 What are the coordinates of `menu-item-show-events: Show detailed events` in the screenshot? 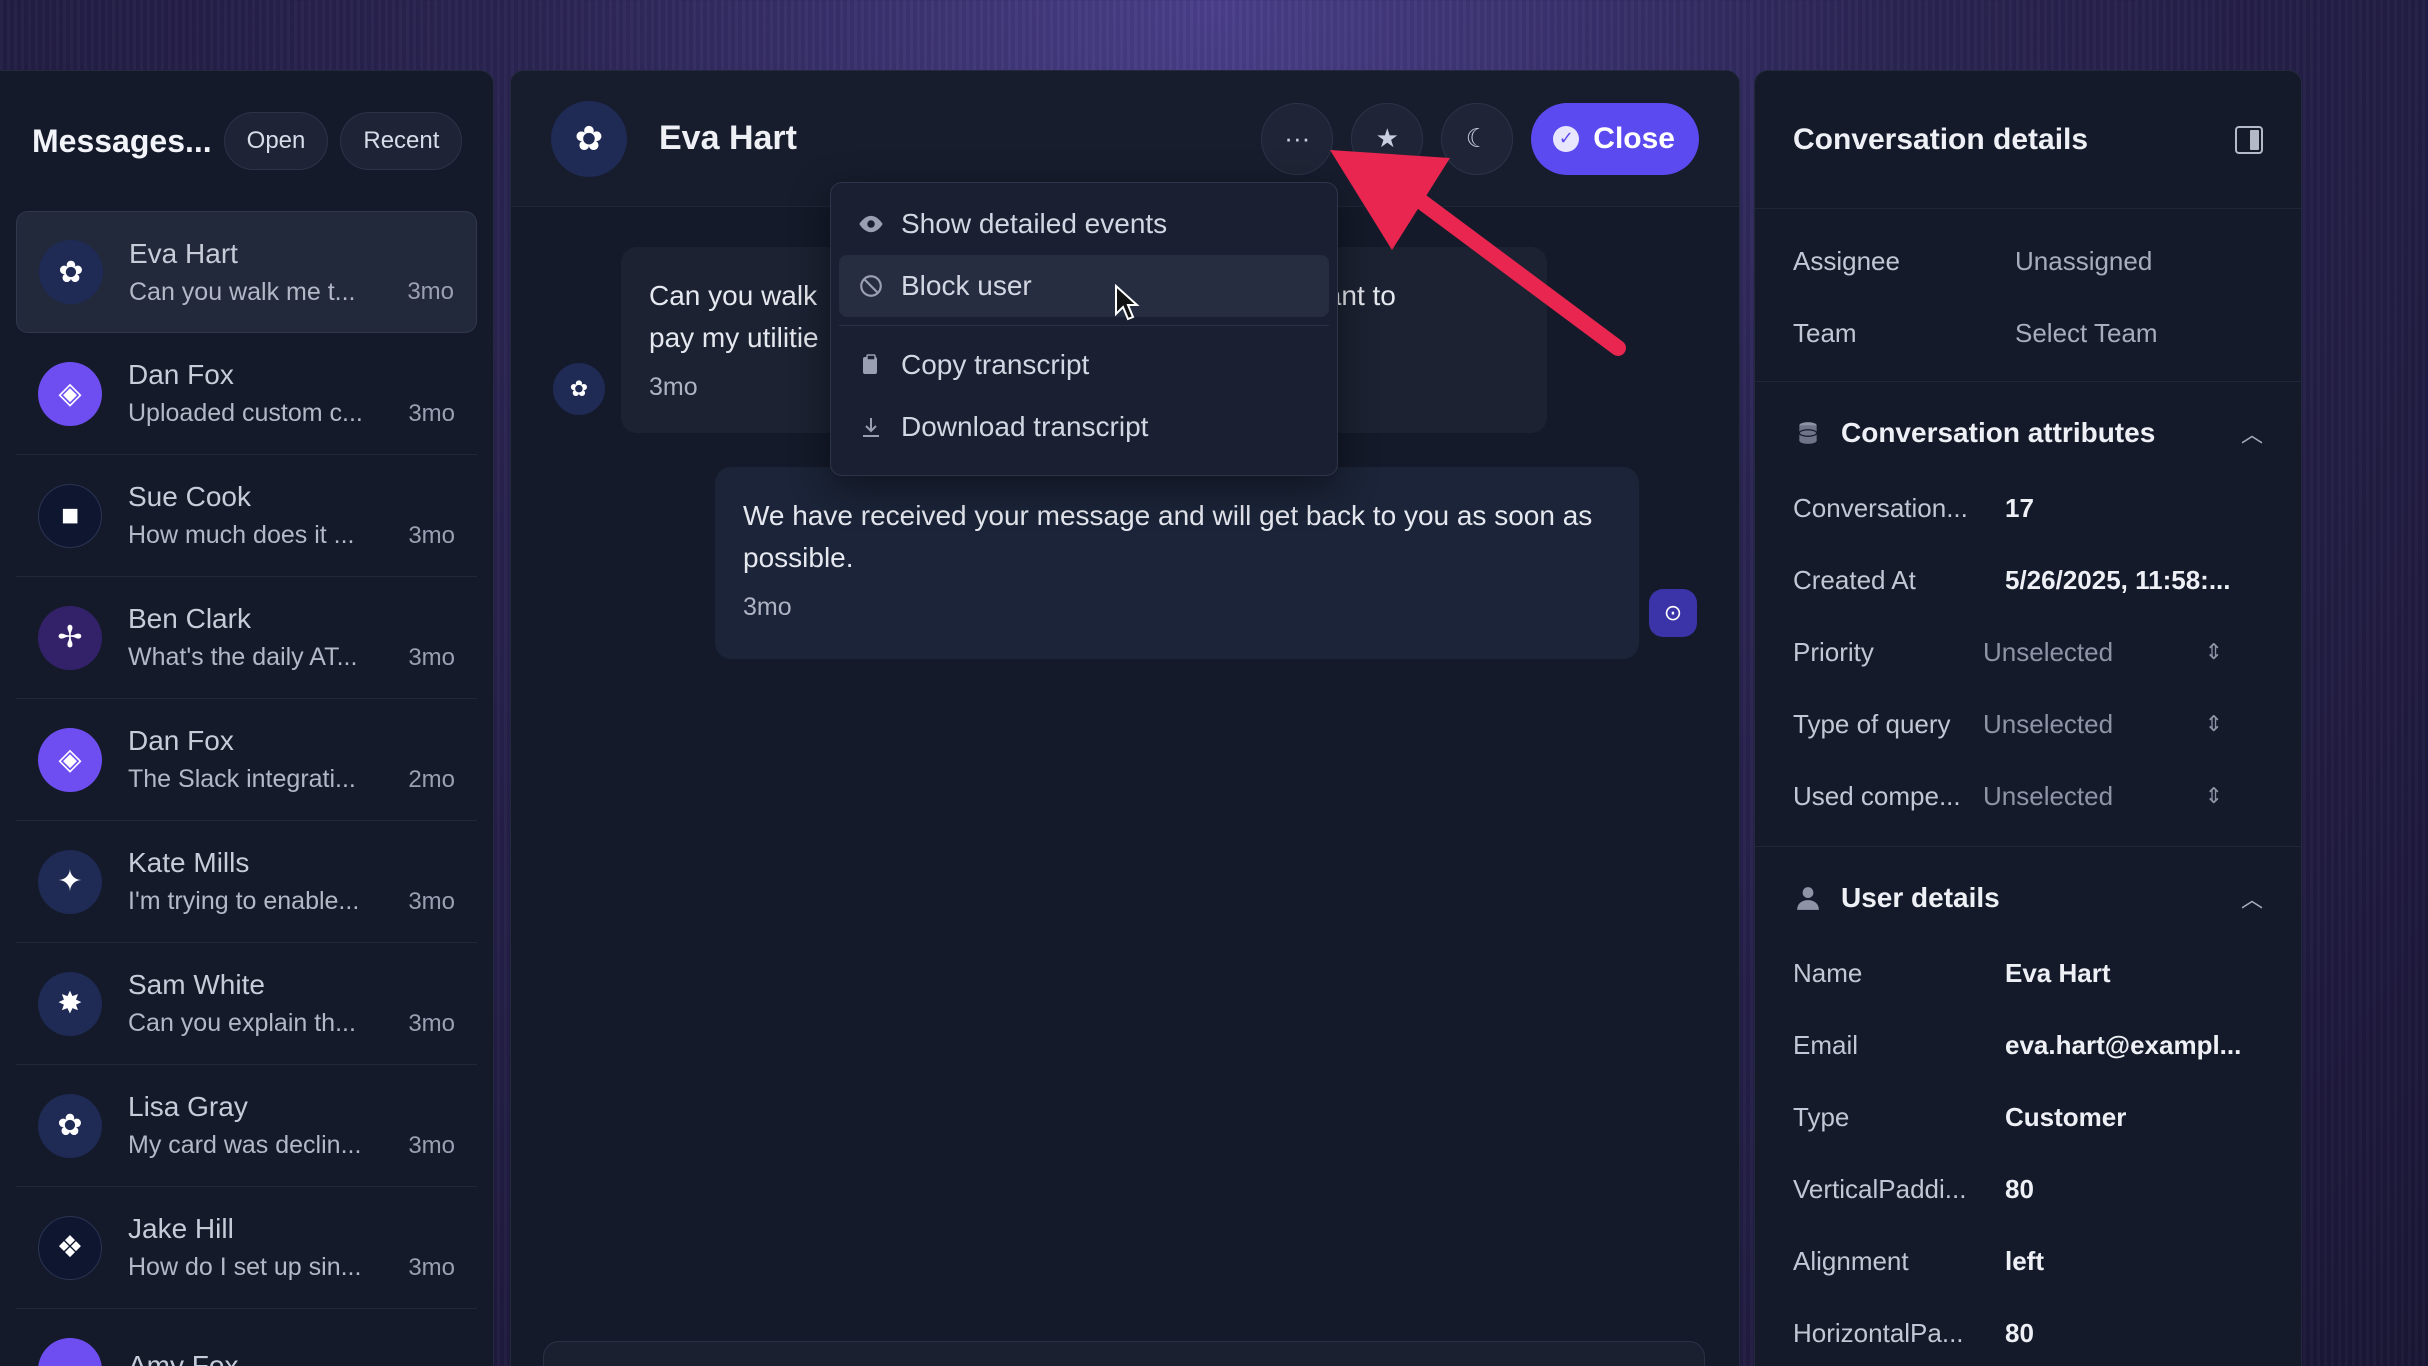 It's located at (1084, 224).